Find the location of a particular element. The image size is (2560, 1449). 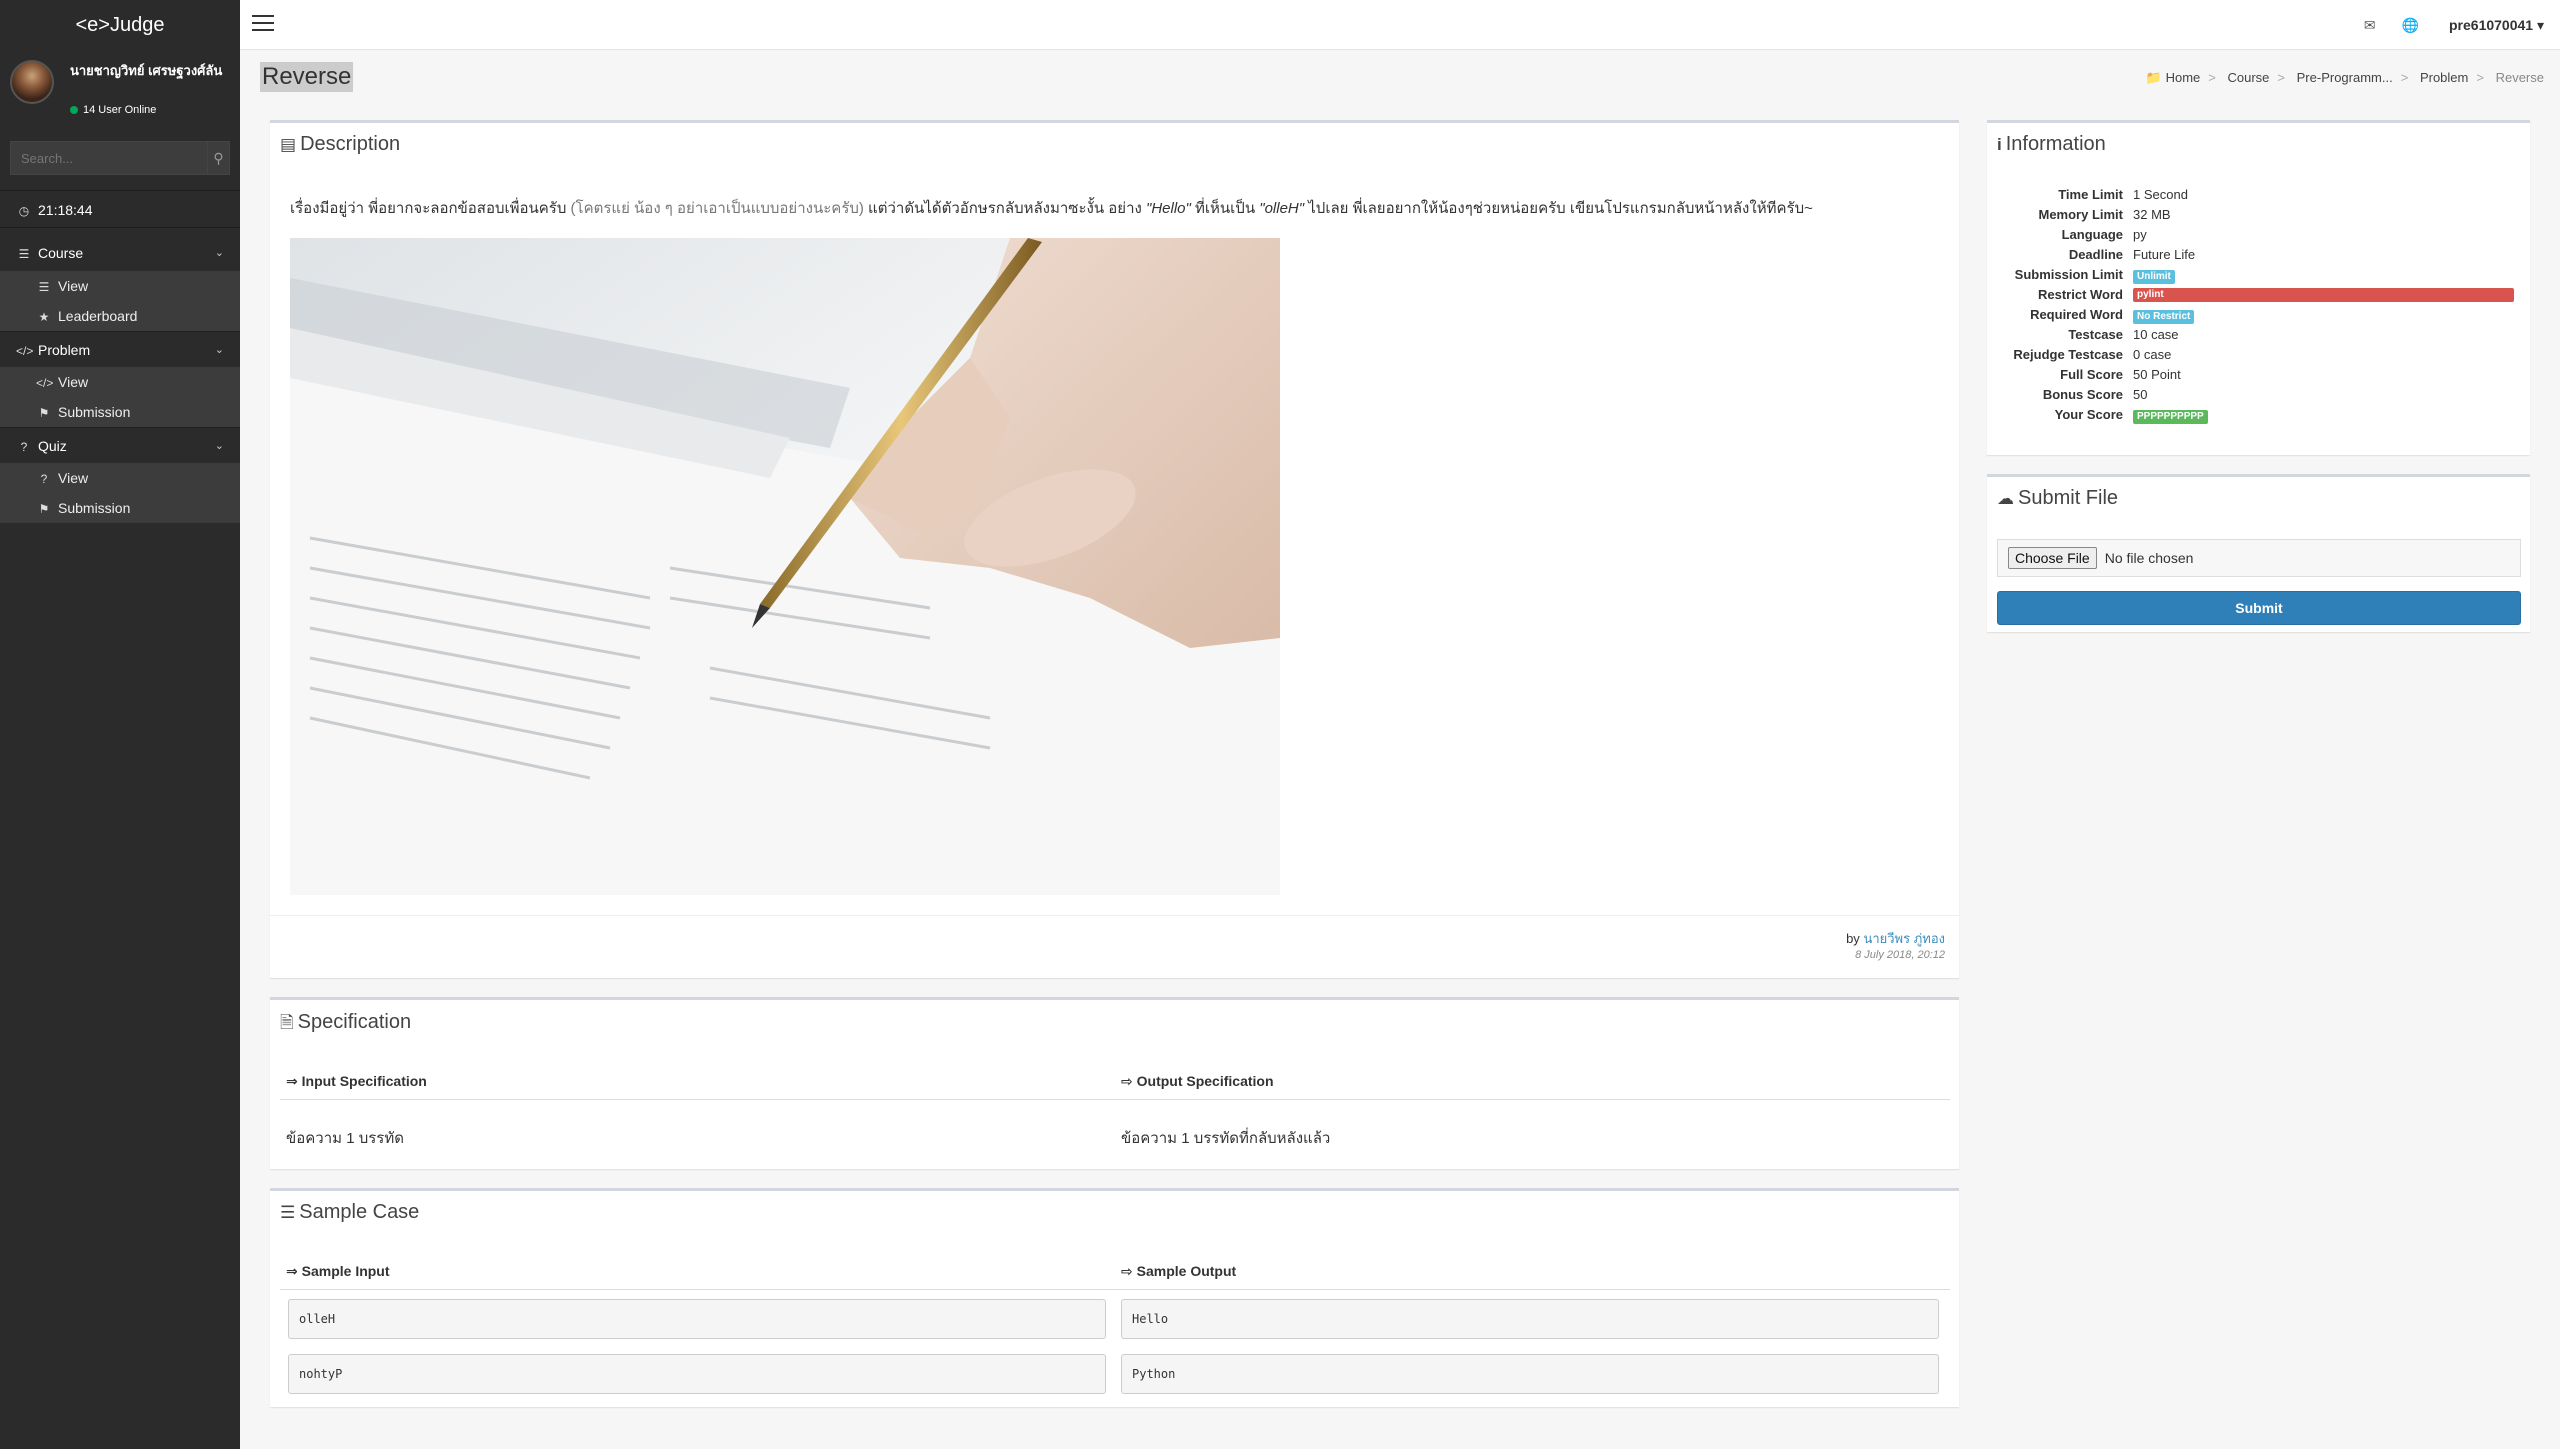

chevron-down-icon: ⌄ is located at coordinates (219, 446).